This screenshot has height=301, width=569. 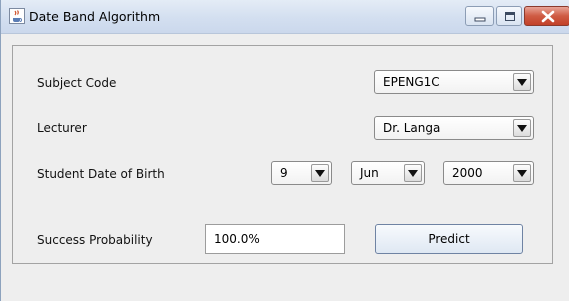 What do you see at coordinates (77, 83) in the screenshot?
I see `subject-code-label: Subject Code` at bounding box center [77, 83].